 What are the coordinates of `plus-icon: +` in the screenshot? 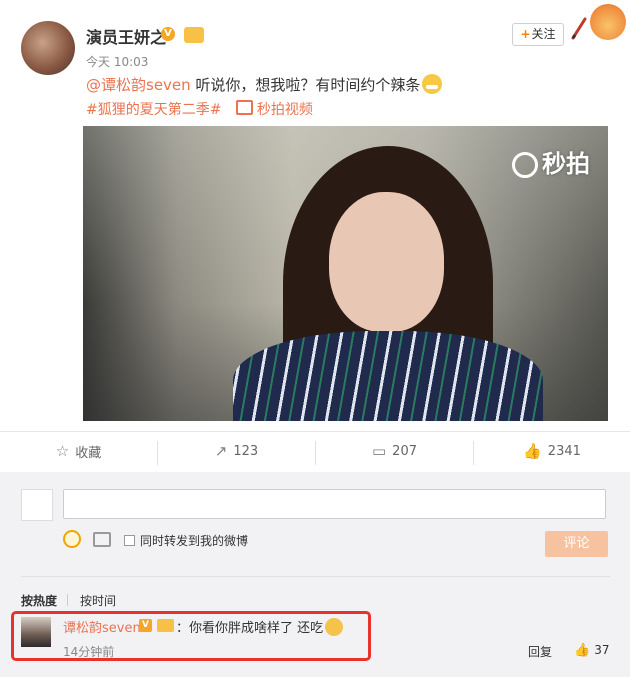 It's located at (525, 34).